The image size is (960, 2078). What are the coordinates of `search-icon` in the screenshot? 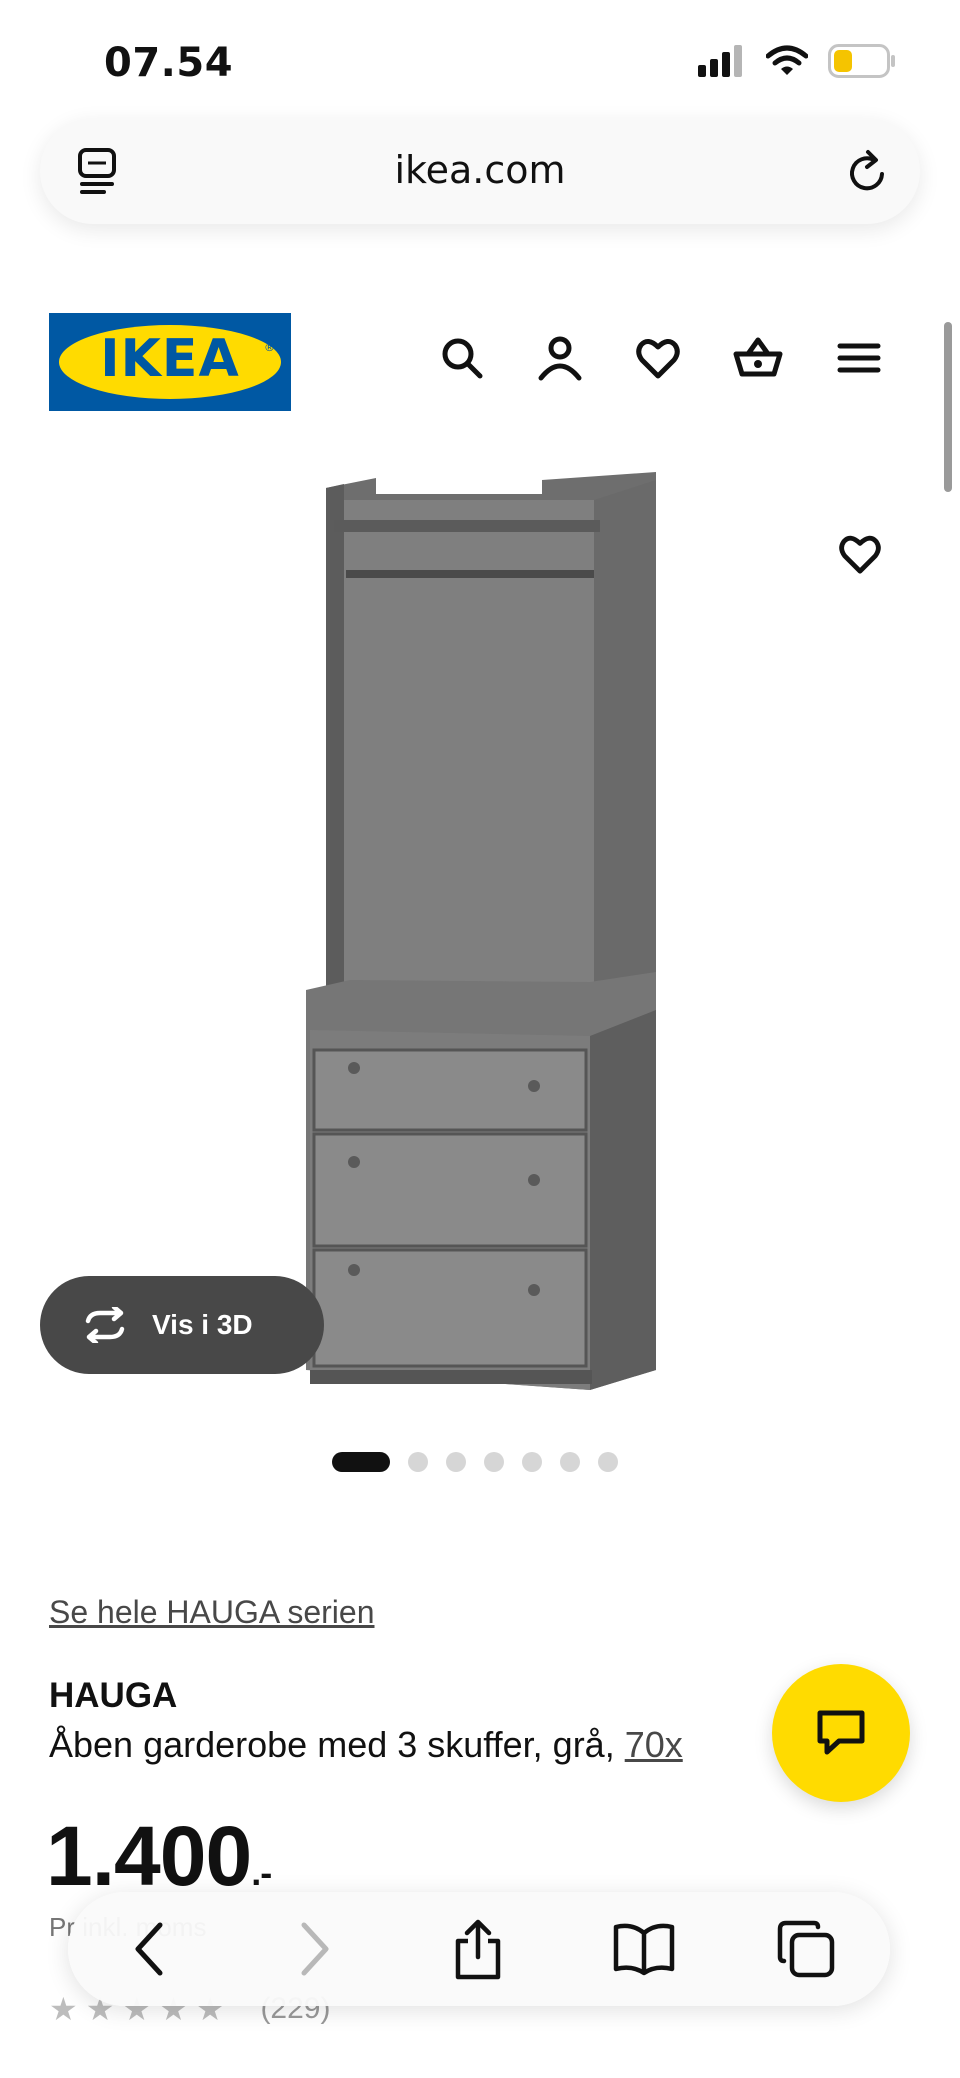 It's located at (462, 358).